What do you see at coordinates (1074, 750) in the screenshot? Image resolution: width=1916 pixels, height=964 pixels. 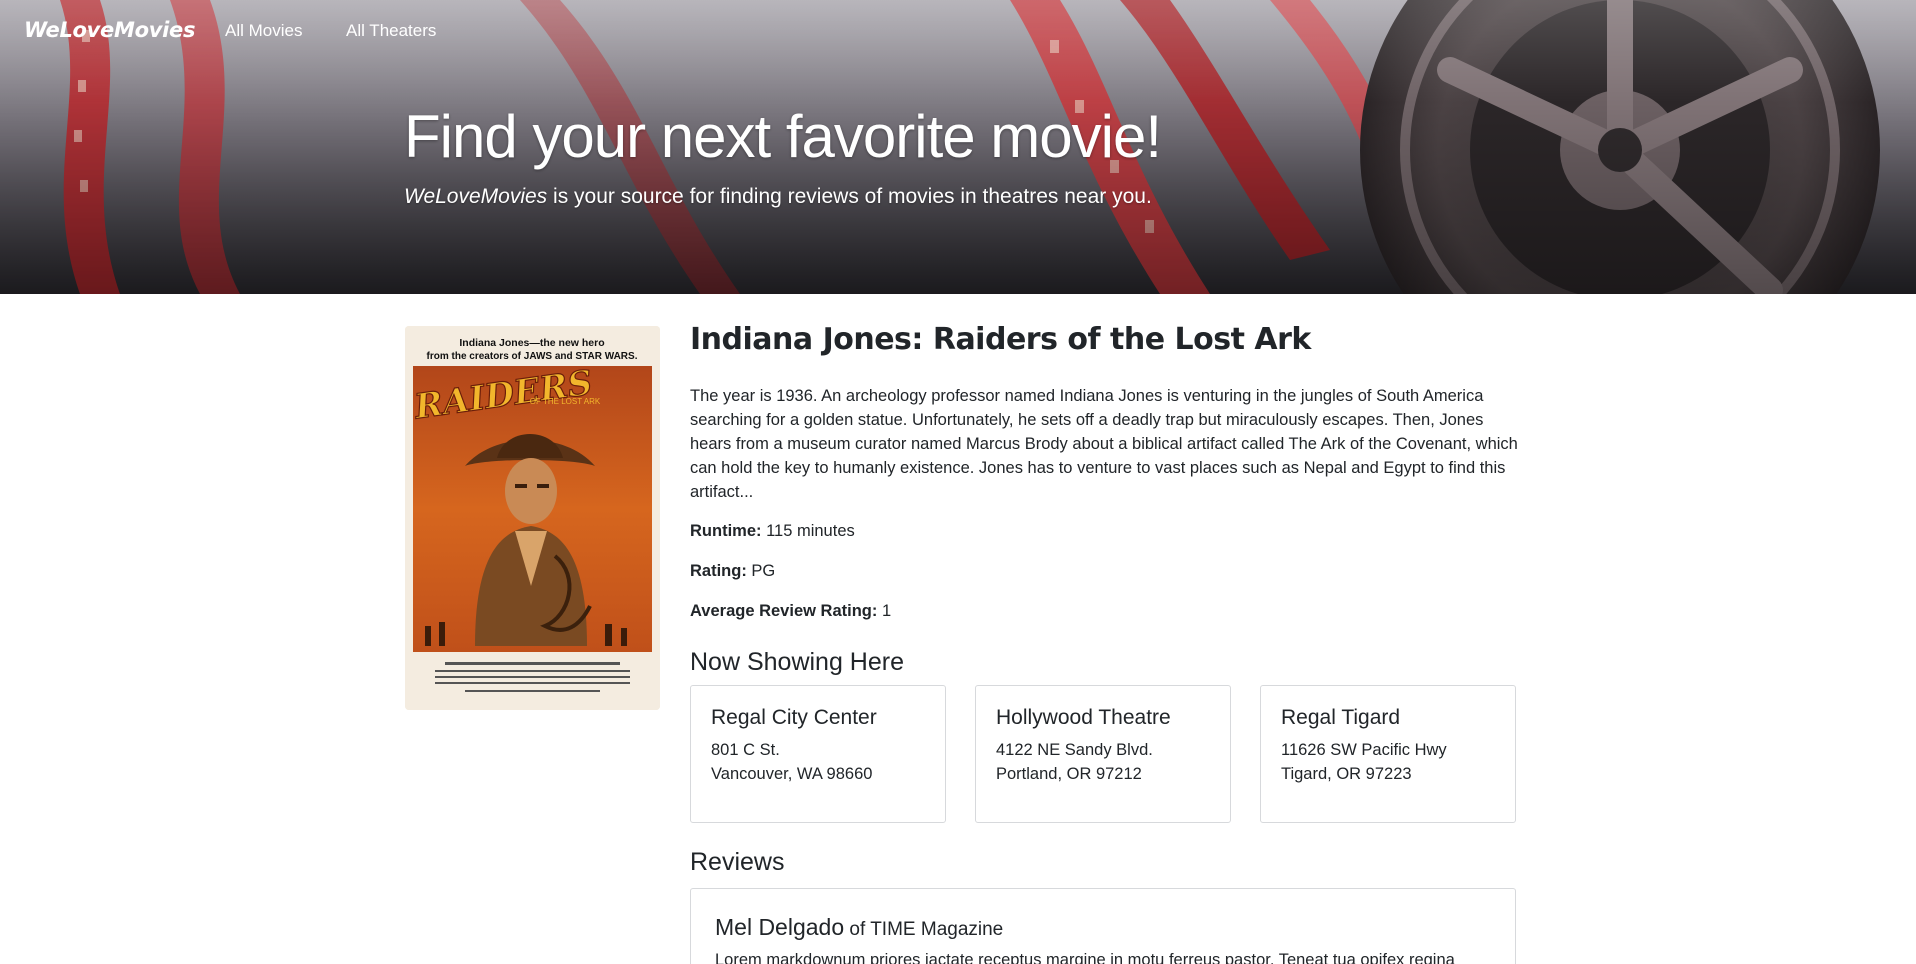 I see `theater-address-street: 4122 NE Sandy Blvd.` at bounding box center [1074, 750].